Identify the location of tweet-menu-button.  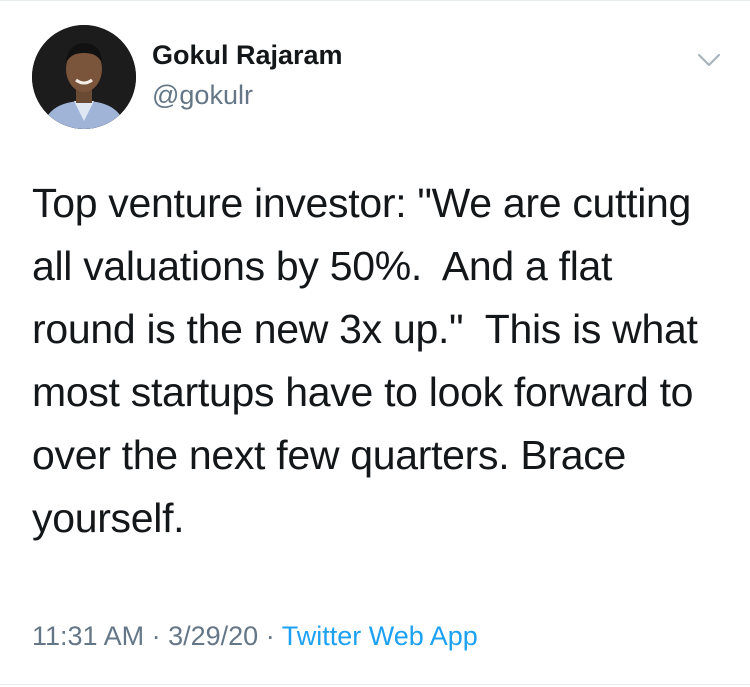
(709, 60).